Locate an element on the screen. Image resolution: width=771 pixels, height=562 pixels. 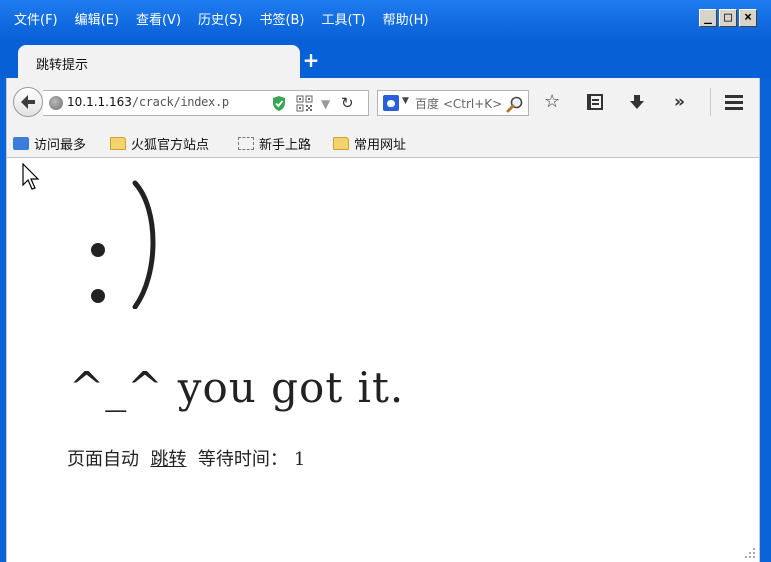
globe-icon is located at coordinates (56, 103).